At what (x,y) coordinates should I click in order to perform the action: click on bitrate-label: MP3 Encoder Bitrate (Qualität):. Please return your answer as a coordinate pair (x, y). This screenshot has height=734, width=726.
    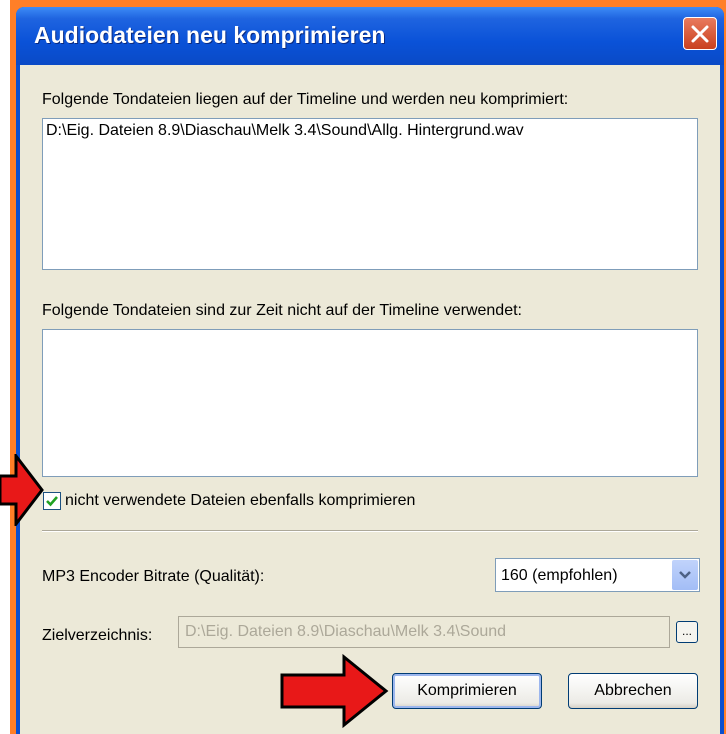
    Looking at the image, I should click on (153, 576).